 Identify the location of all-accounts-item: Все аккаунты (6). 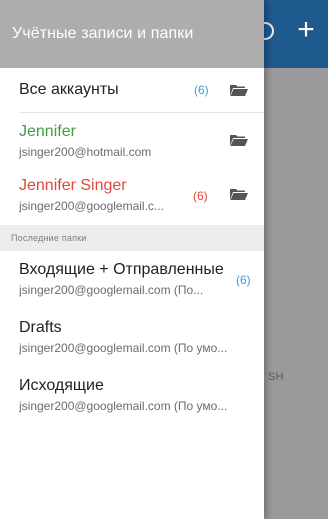
(132, 90).